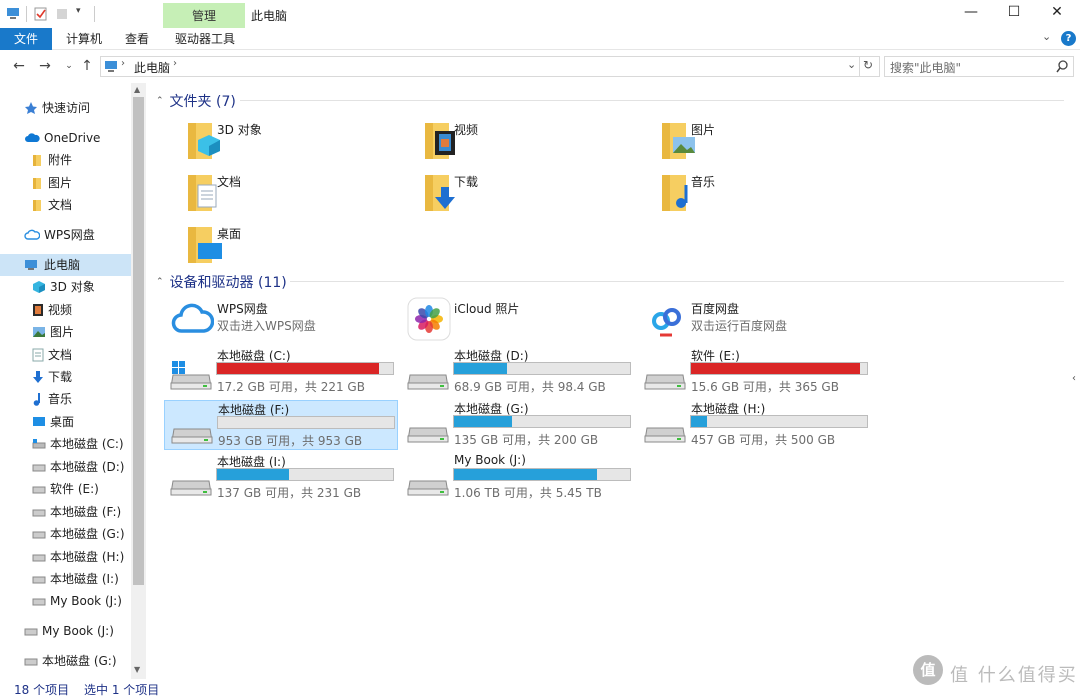  Describe the element at coordinates (755, 319) in the screenshot. I see `cloud-service-item: 百度网盘 双击运行百度网盘` at that location.